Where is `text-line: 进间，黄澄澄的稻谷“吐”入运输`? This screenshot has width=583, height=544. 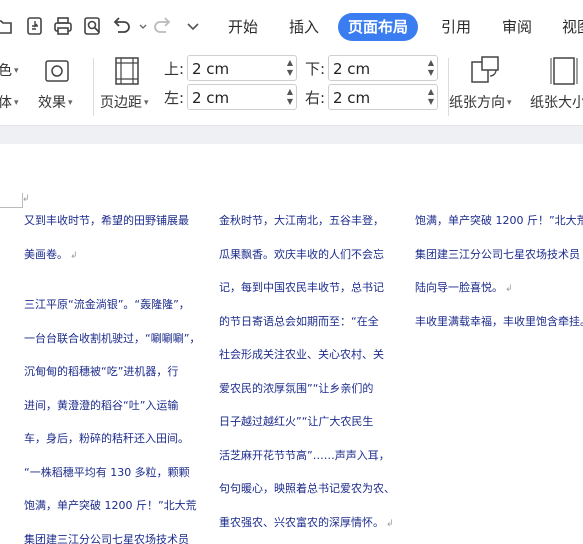
text-line: 进间，黄澄澄的稻谷“吐”入运输 is located at coordinates (101, 405).